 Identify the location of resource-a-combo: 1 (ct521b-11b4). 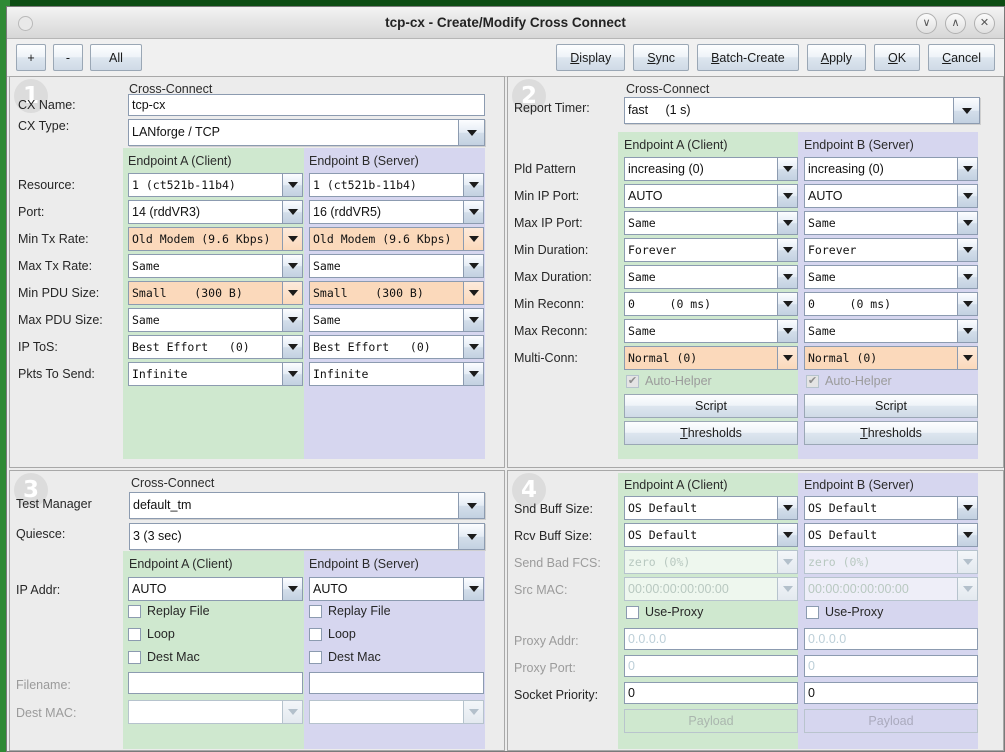
(215, 185).